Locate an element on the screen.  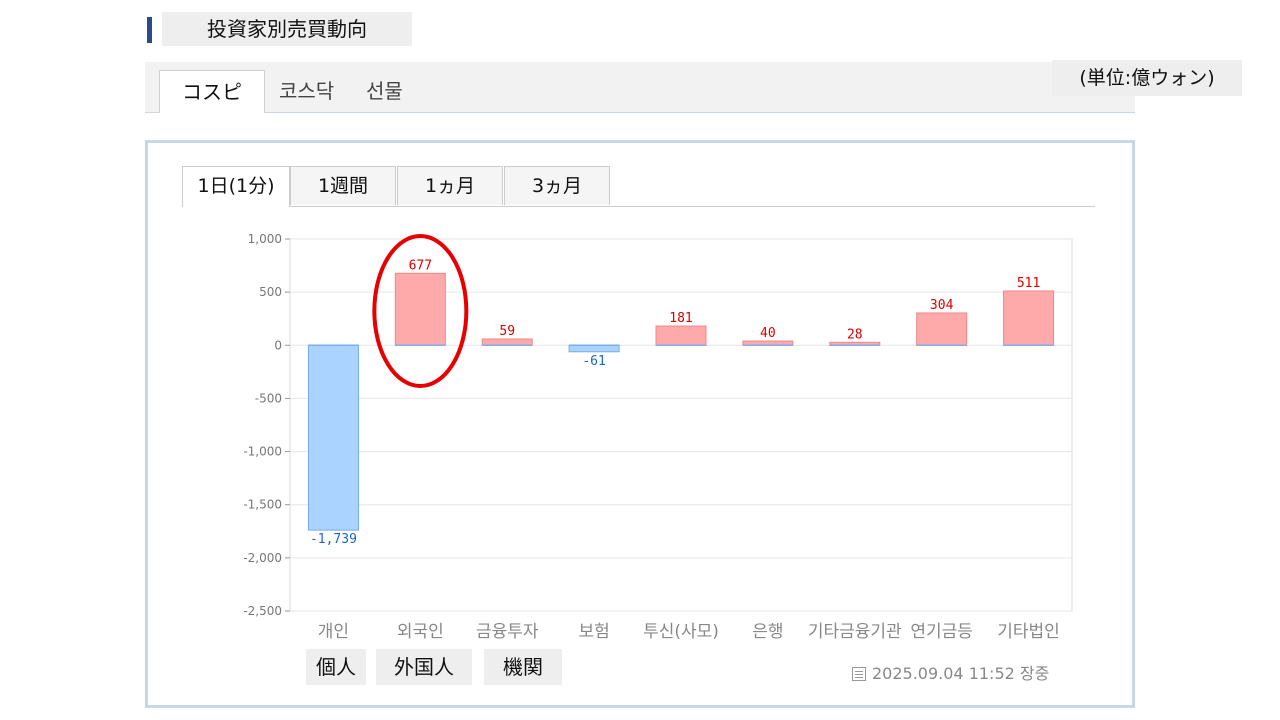
y-tick-label: -1,000 is located at coordinates (262, 452).